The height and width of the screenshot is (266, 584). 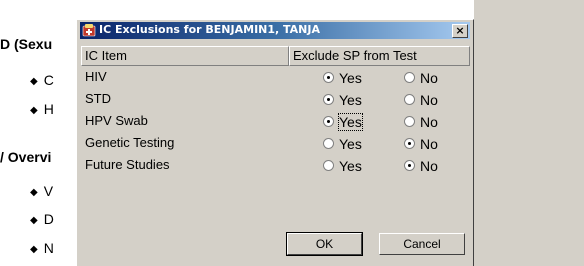 I want to click on background-heading: D (Sexu, so click(x=26, y=44).